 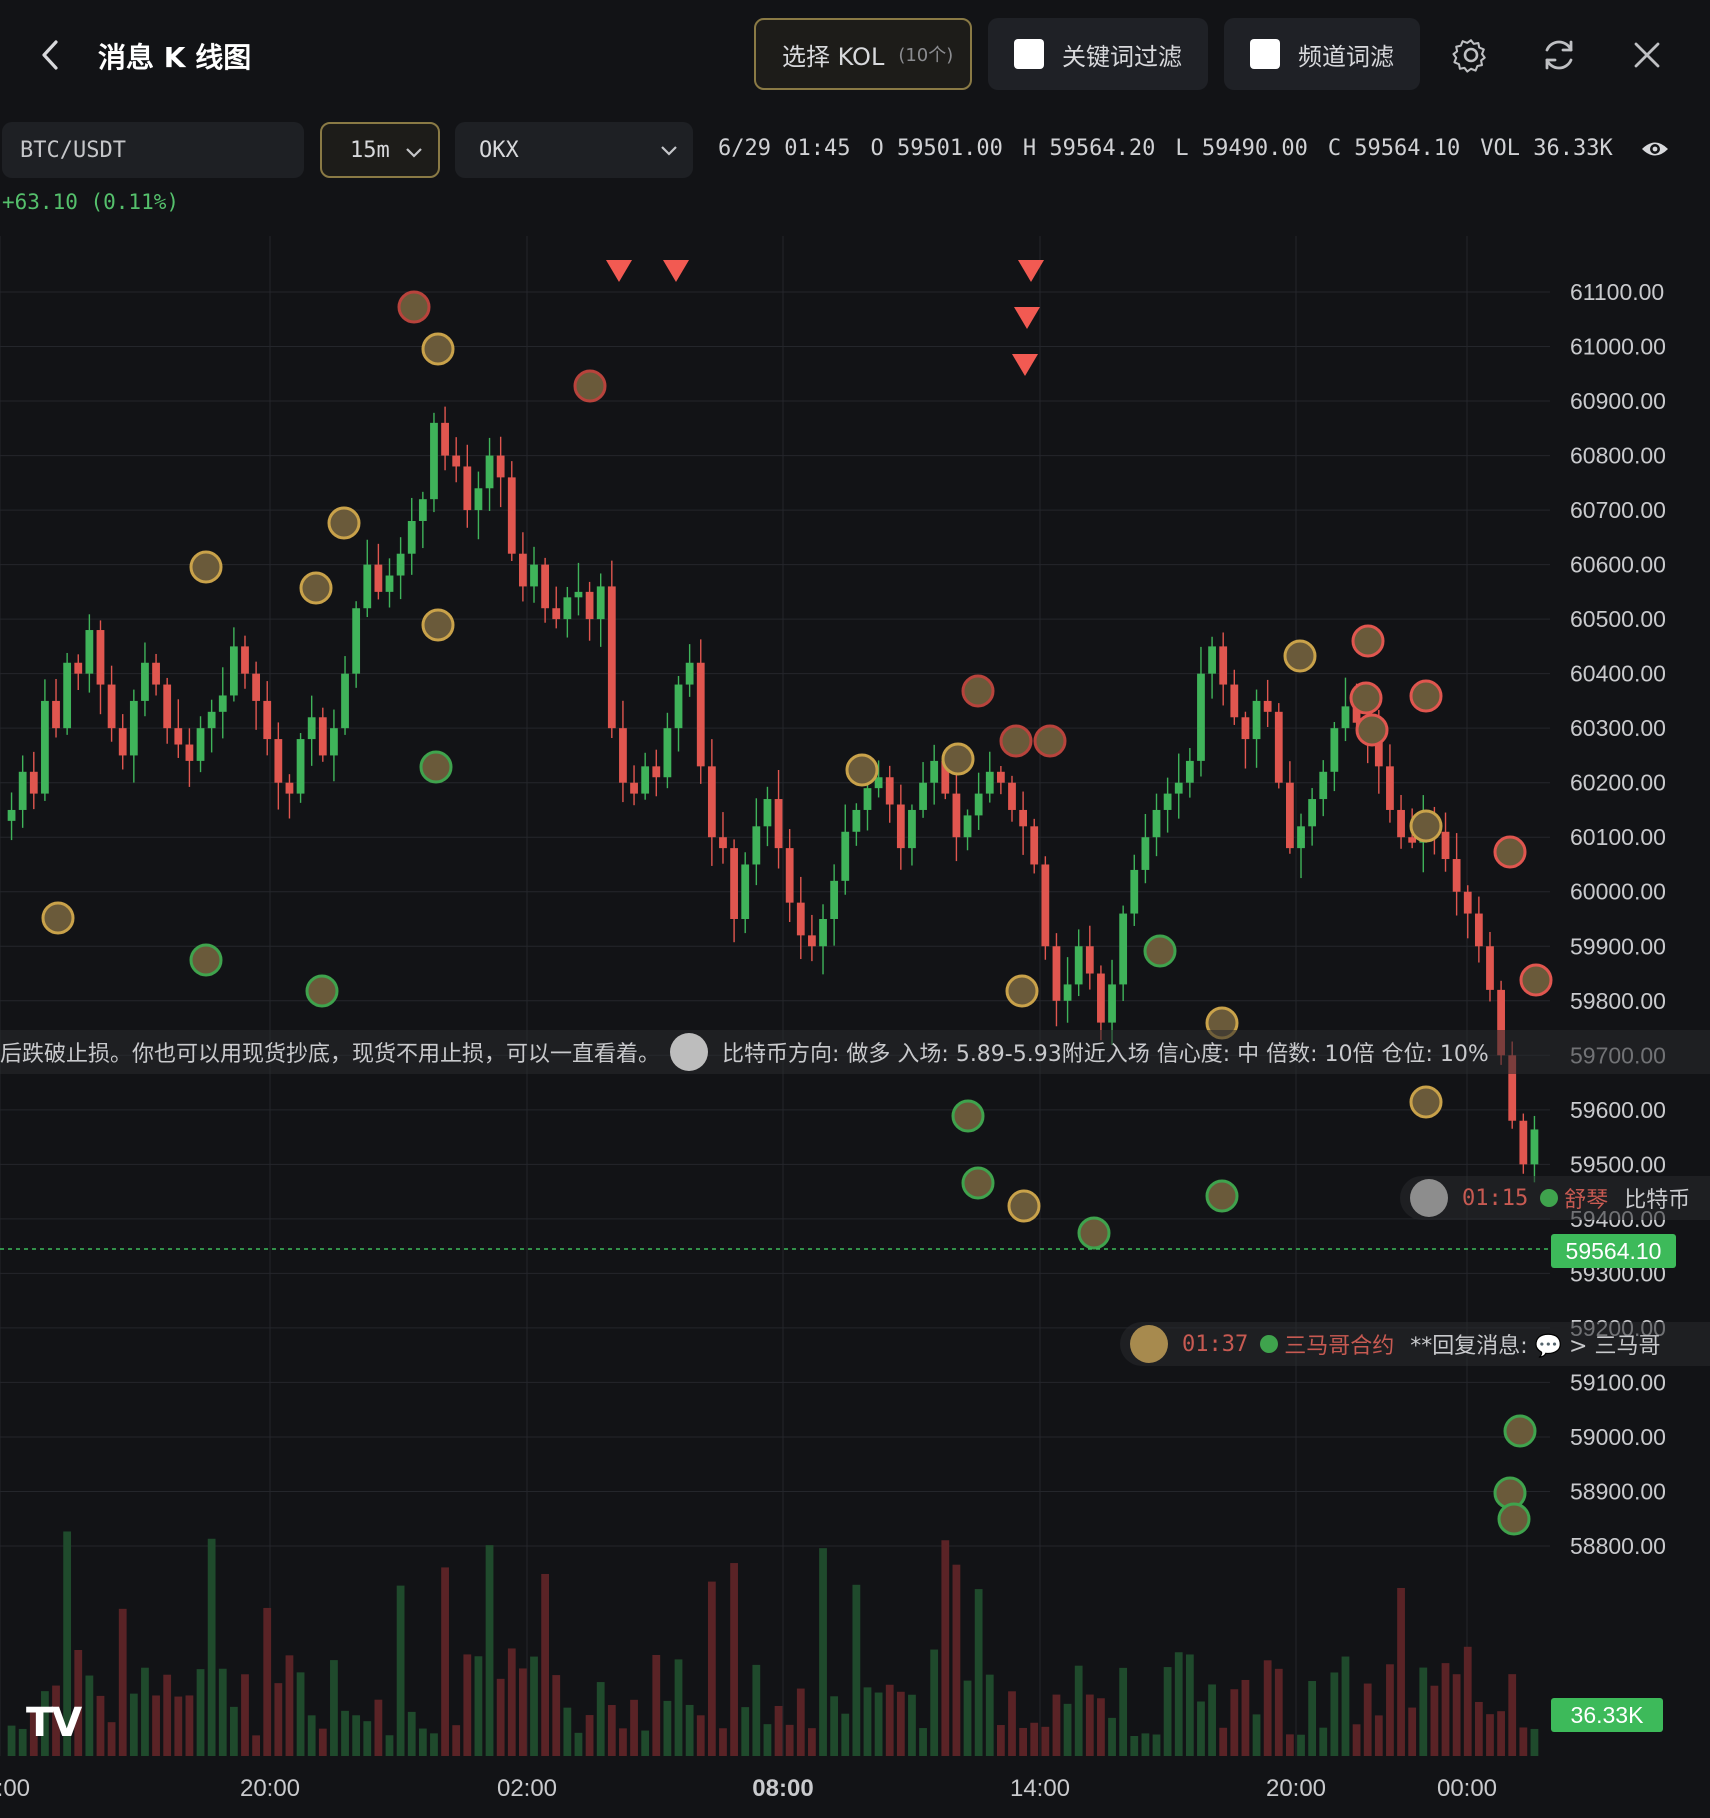 What do you see at coordinates (153, 150) in the screenshot?
I see `symbol-field: BTC/USDT` at bounding box center [153, 150].